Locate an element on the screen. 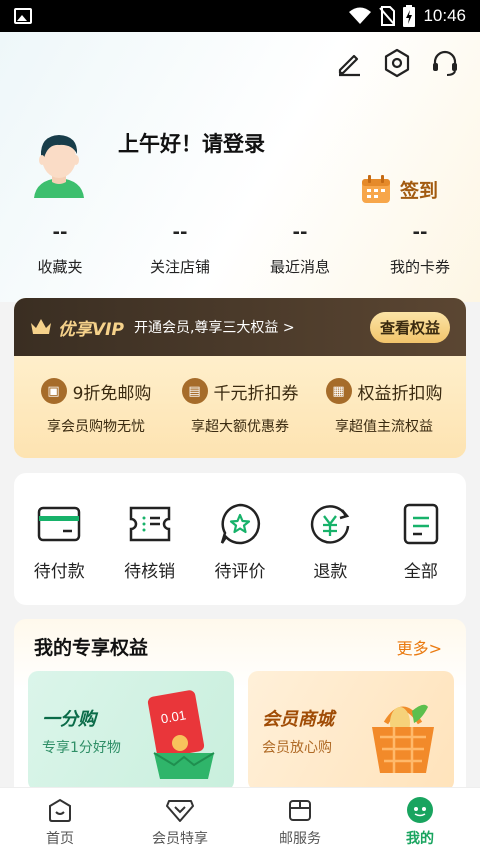 The width and height of the screenshot is (480, 853). stat-recent-messages: -- 最近消息 is located at coordinates (300, 249).